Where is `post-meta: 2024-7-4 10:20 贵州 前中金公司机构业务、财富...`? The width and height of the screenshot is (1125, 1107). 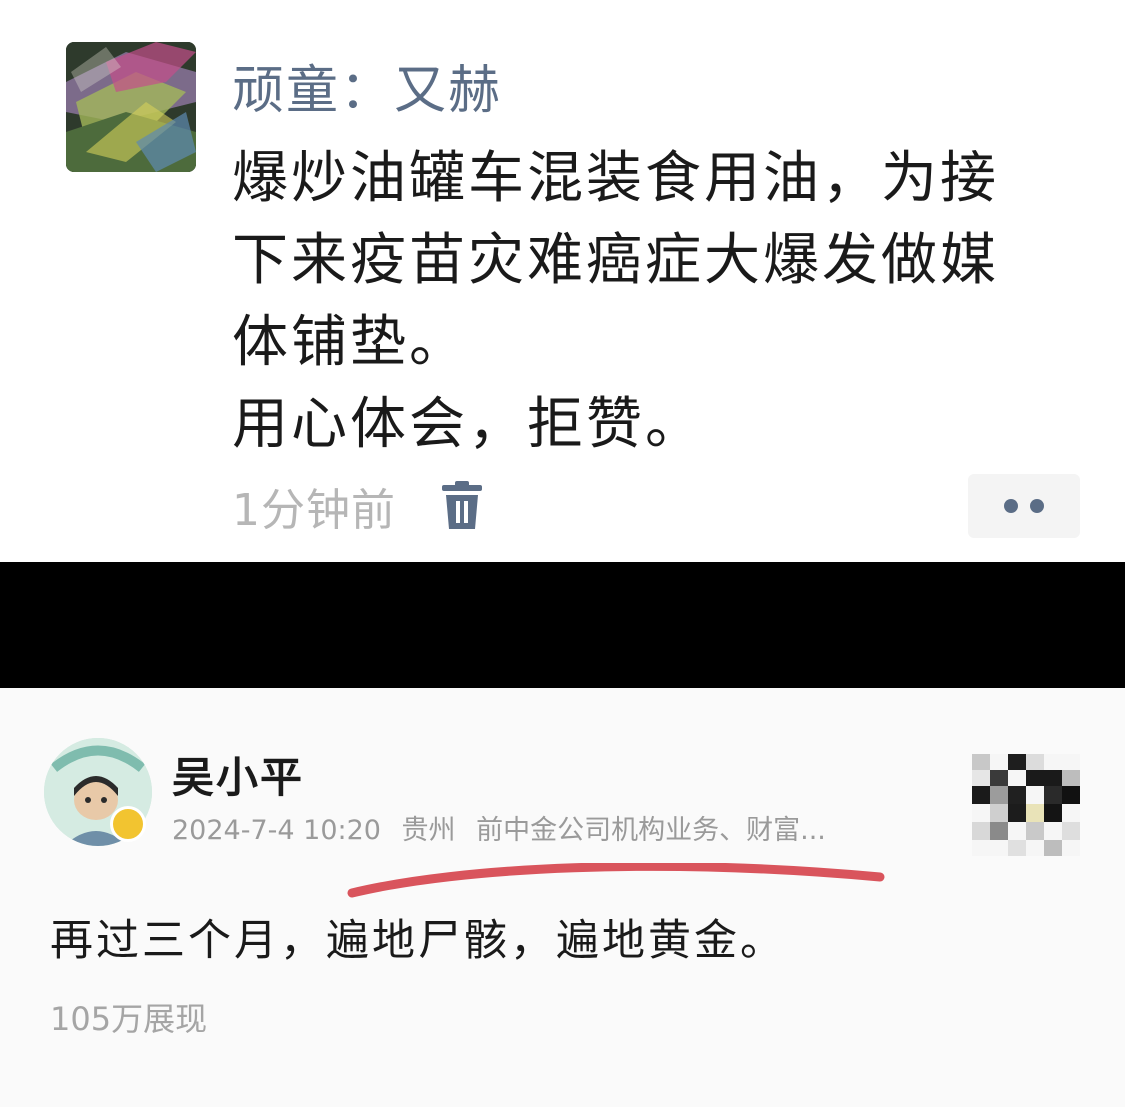 post-meta: 2024-7-4 10:20 贵州 前中金公司机构业务、财富... is located at coordinates (505, 827).